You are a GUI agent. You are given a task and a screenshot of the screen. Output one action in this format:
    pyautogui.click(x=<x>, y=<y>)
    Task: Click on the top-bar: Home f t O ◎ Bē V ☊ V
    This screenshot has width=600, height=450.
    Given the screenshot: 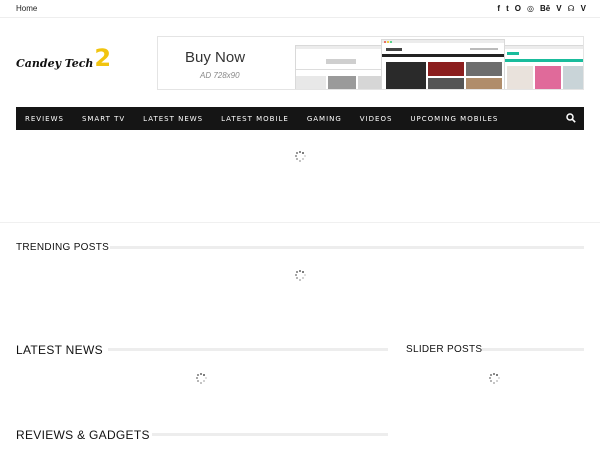 What is the action you would take?
    pyautogui.click(x=300, y=9)
    